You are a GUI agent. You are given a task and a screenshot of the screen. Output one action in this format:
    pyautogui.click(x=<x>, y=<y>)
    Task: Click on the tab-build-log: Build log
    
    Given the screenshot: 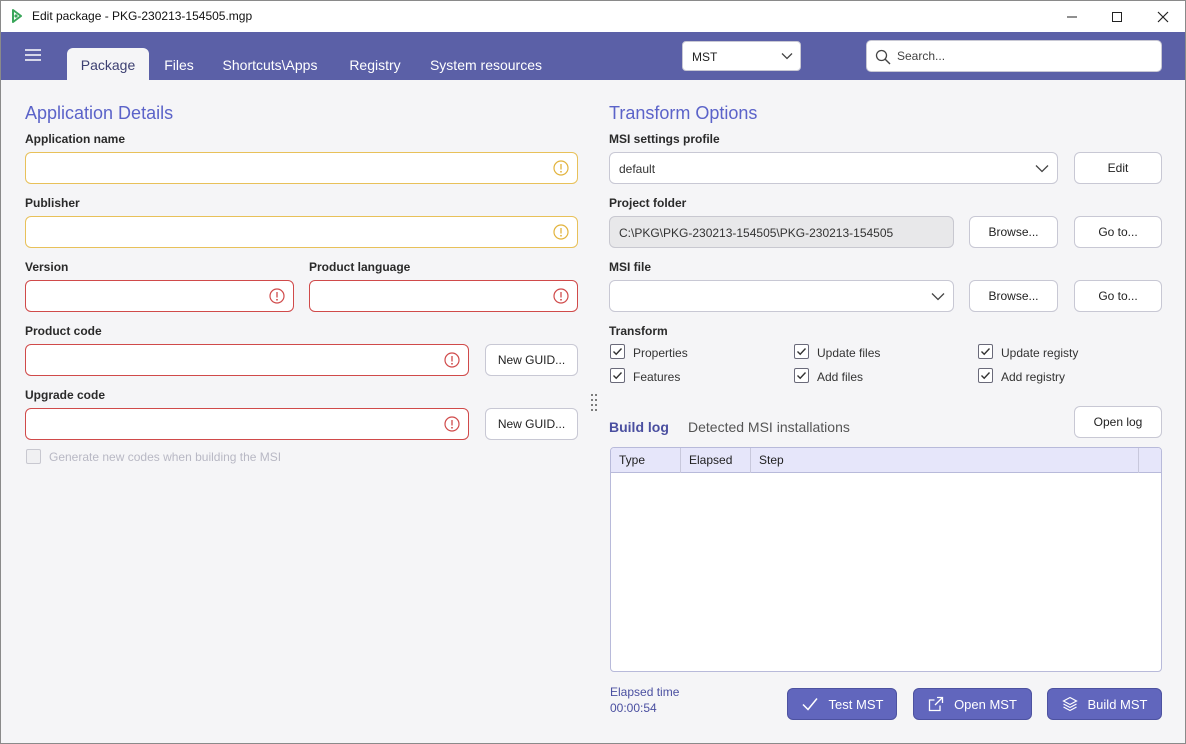 What is the action you would take?
    pyautogui.click(x=639, y=427)
    